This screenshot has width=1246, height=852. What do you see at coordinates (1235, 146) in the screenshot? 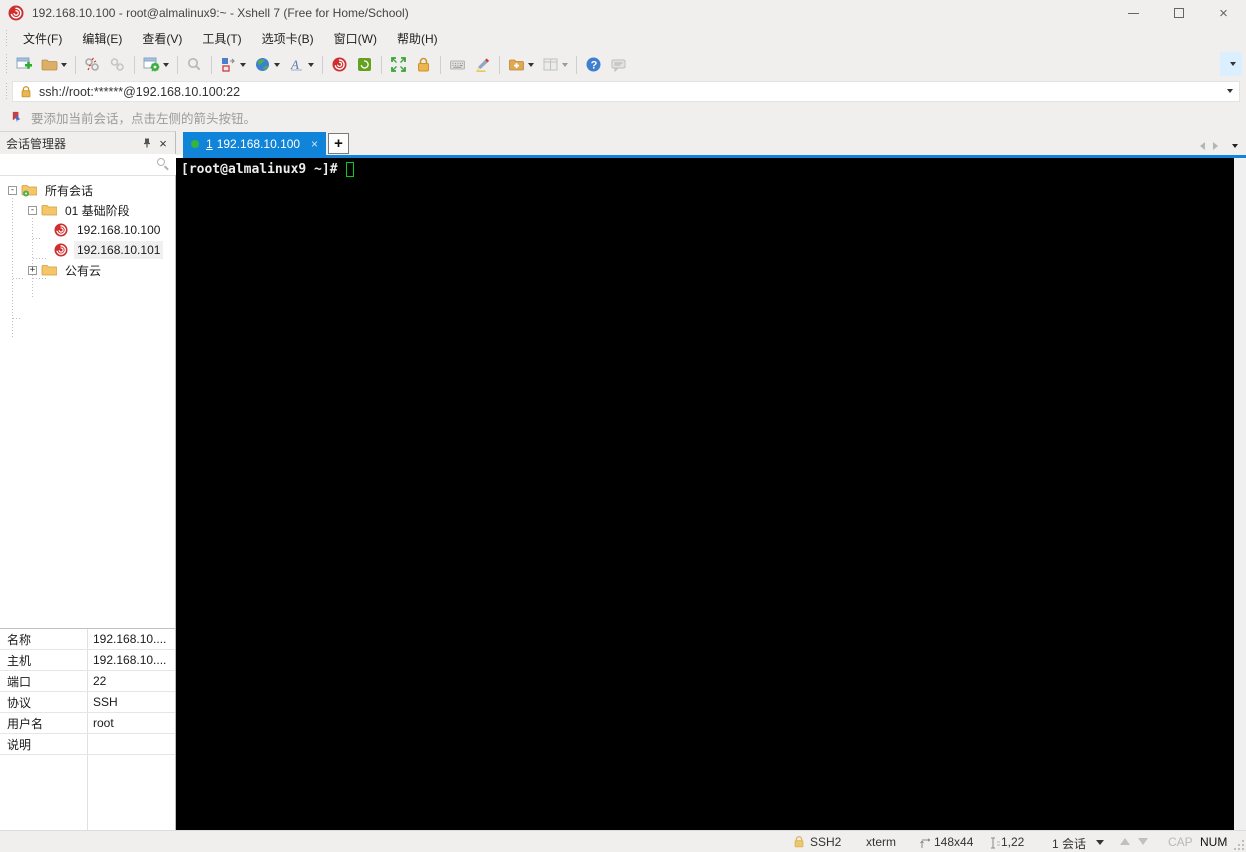
I see `tab-list-dropdown-icon` at bounding box center [1235, 146].